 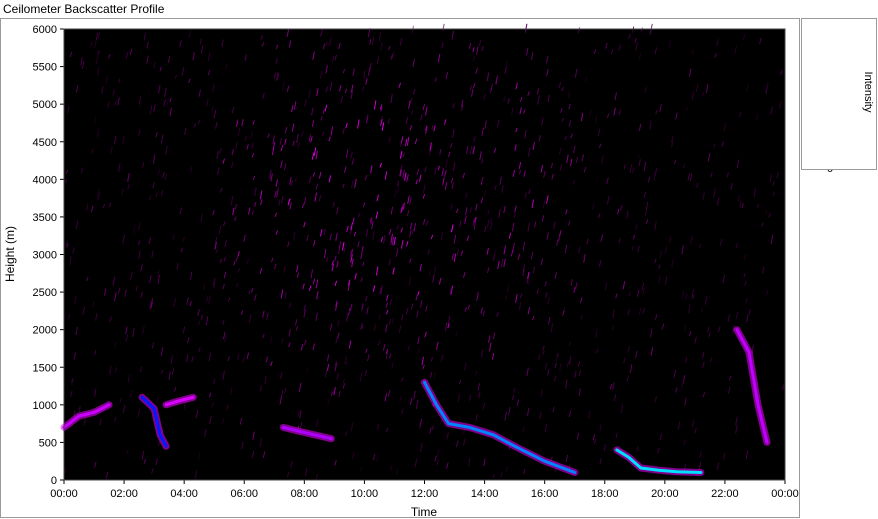 What do you see at coordinates (54, 481) in the screenshot?
I see `y-tick-label: 0` at bounding box center [54, 481].